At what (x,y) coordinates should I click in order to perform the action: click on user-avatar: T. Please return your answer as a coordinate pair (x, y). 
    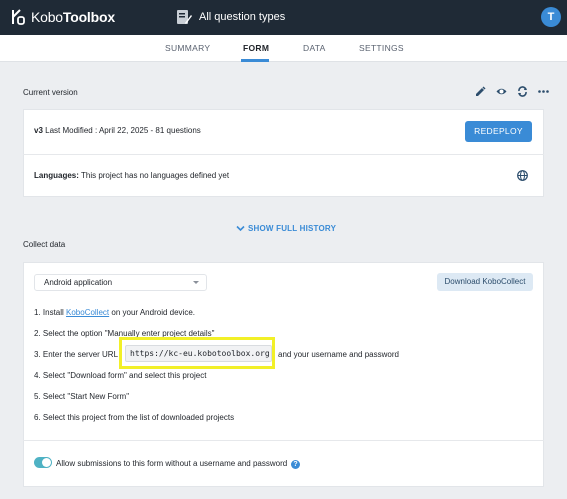
    Looking at the image, I should click on (551, 17).